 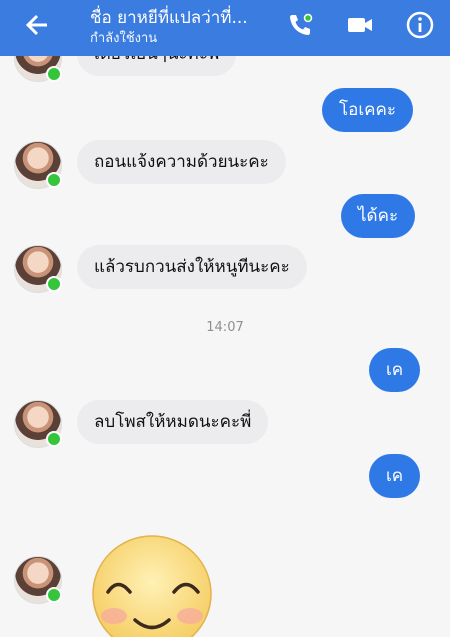 What do you see at coordinates (225, 28) in the screenshot?
I see `chat-header: ชื่อ ยาหยีที่แปลว่าที่... กำลังใช้งาน` at bounding box center [225, 28].